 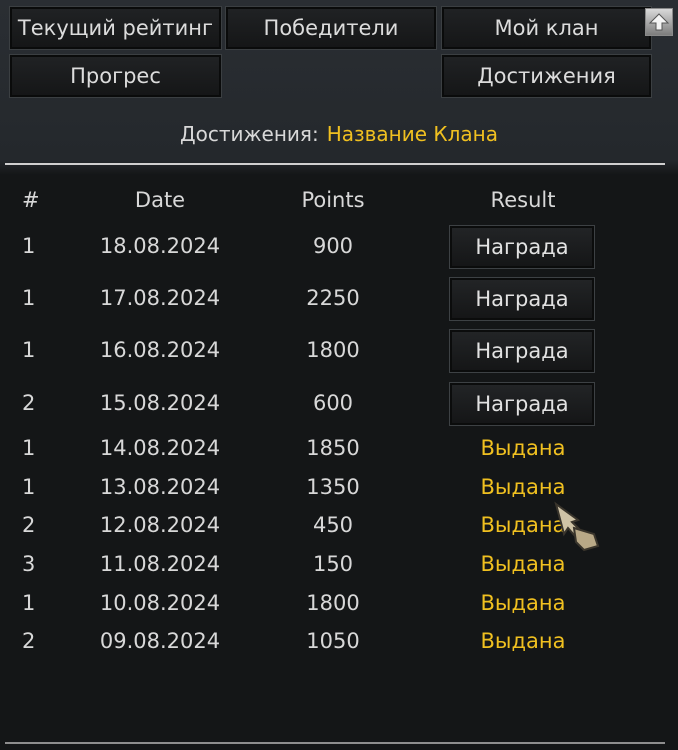 I want to click on pointer-hand-icon, so click(x=577, y=526).